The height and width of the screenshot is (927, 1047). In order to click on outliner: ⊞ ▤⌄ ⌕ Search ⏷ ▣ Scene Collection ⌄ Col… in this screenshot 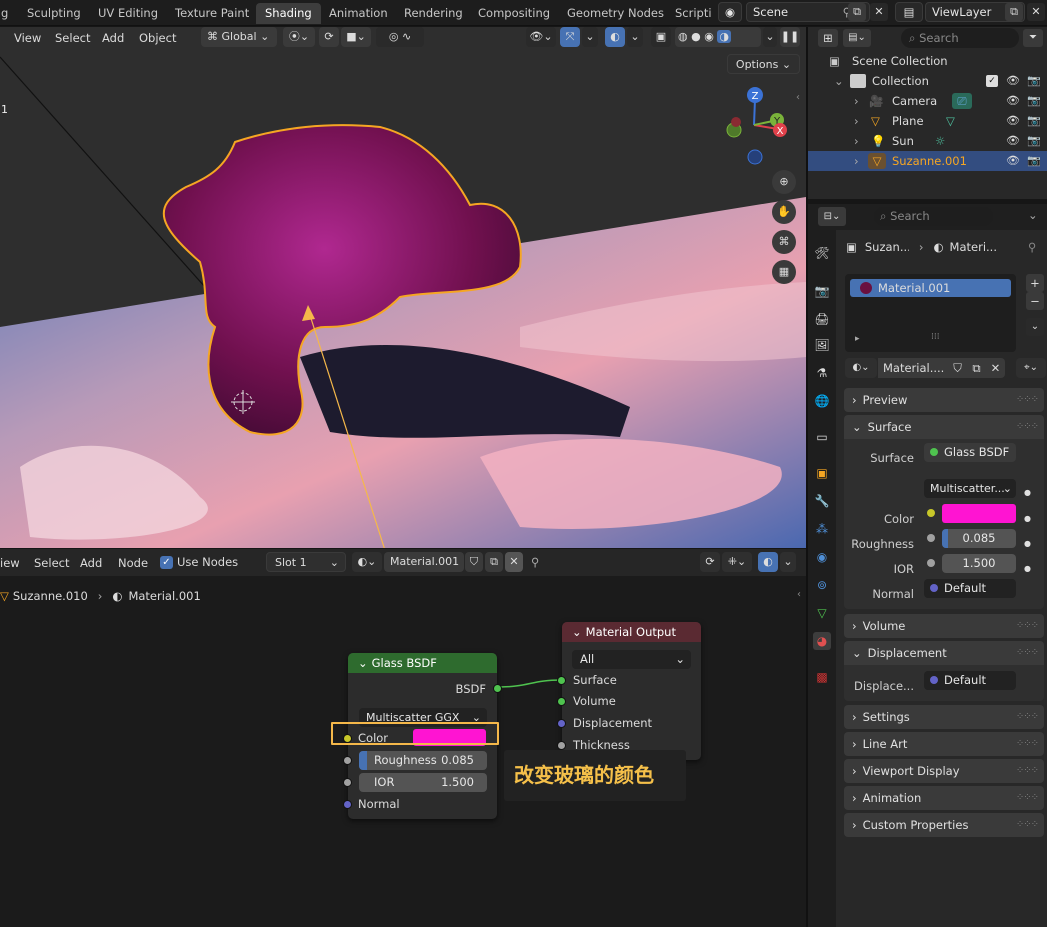, I will do `click(927, 113)`.